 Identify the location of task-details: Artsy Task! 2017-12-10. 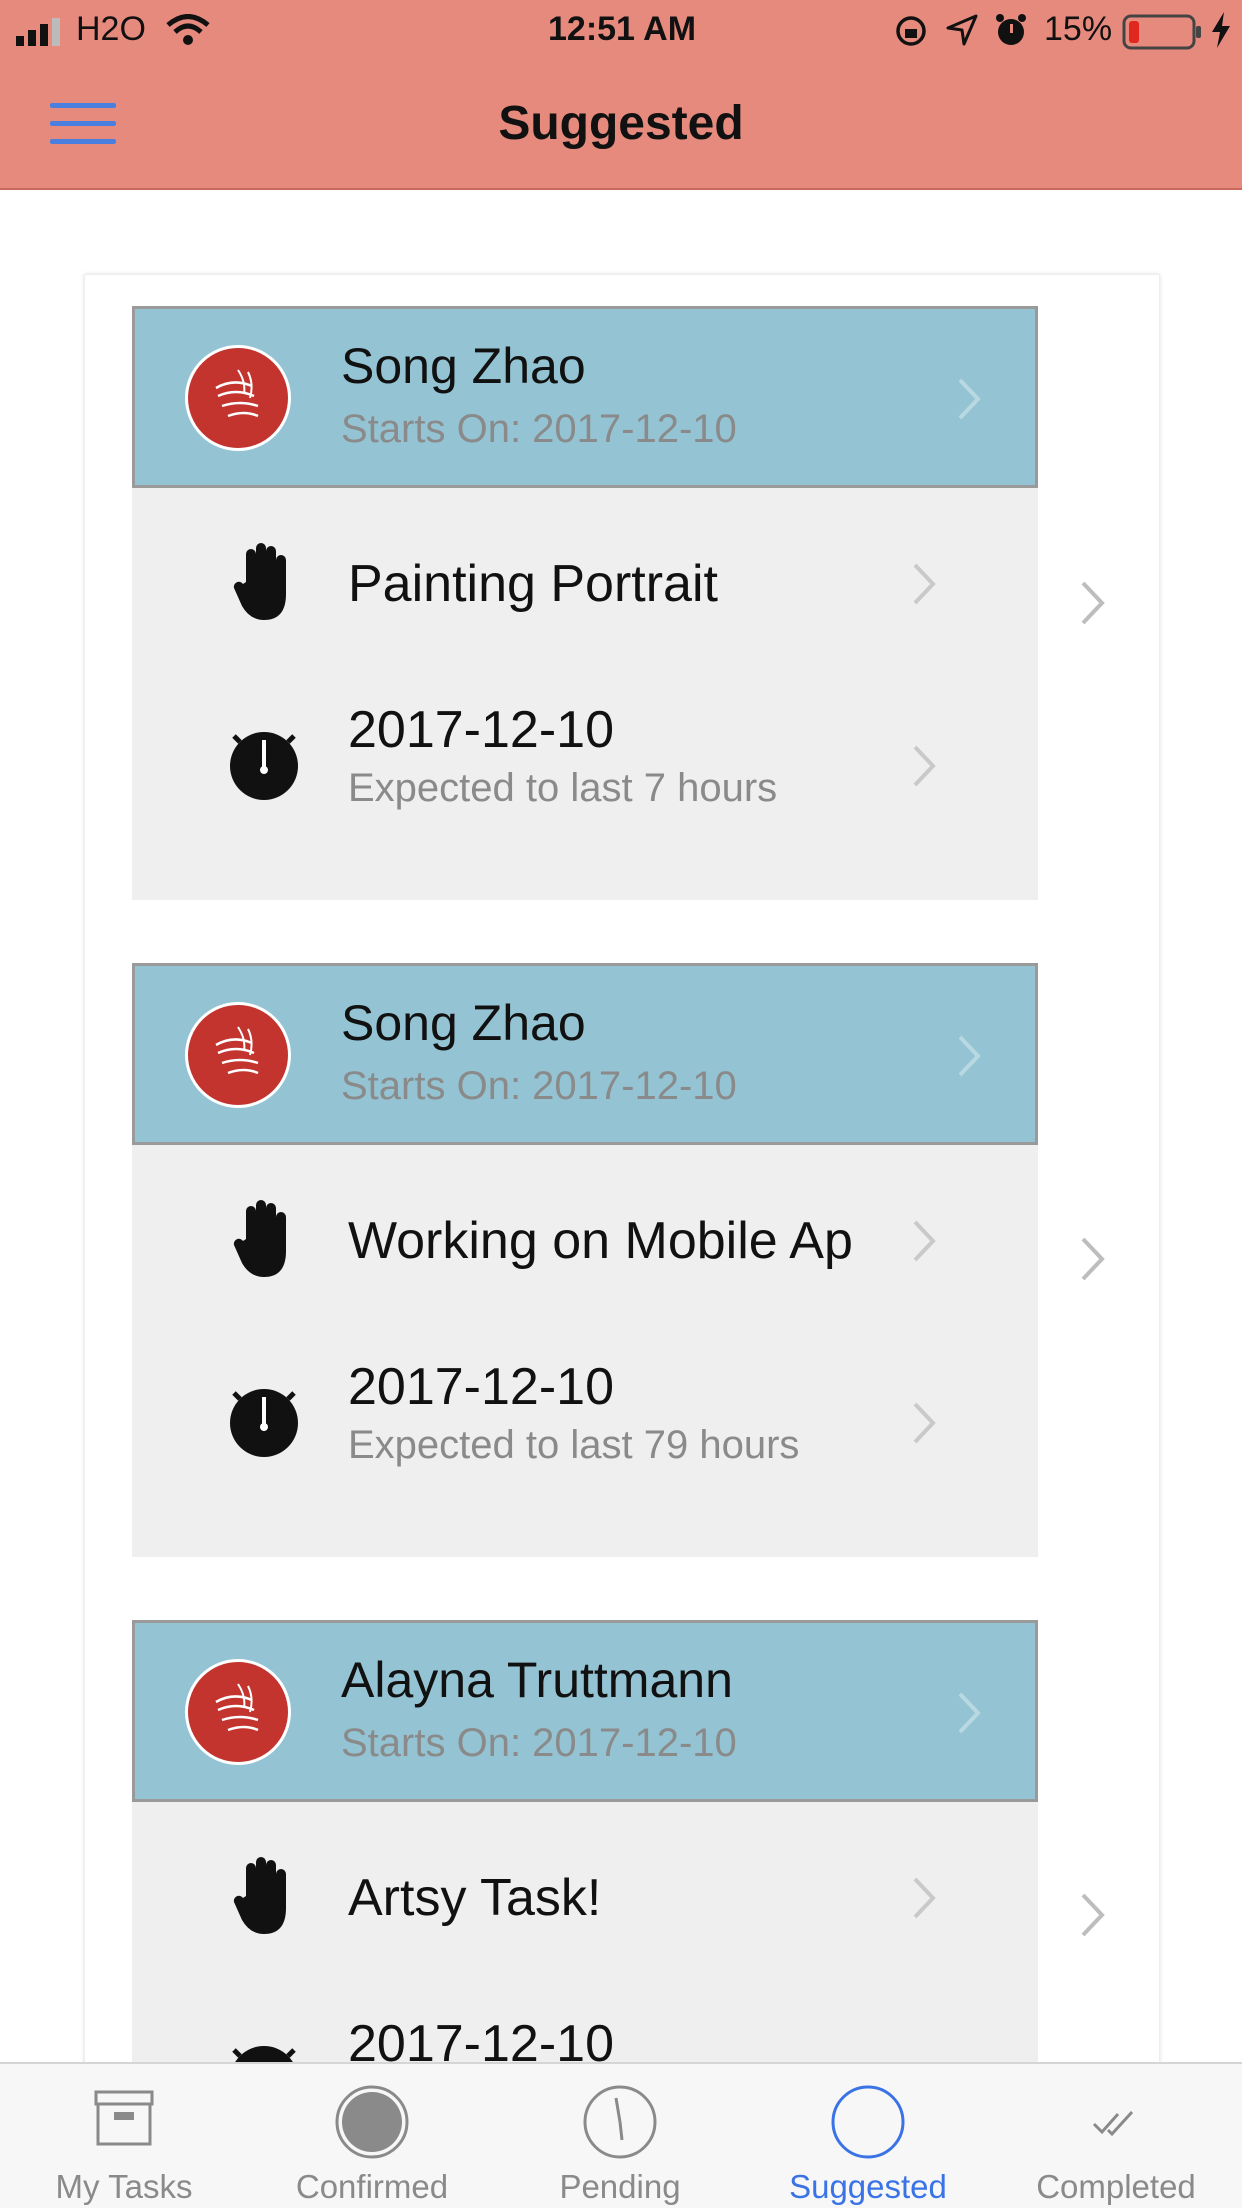
(585, 1932).